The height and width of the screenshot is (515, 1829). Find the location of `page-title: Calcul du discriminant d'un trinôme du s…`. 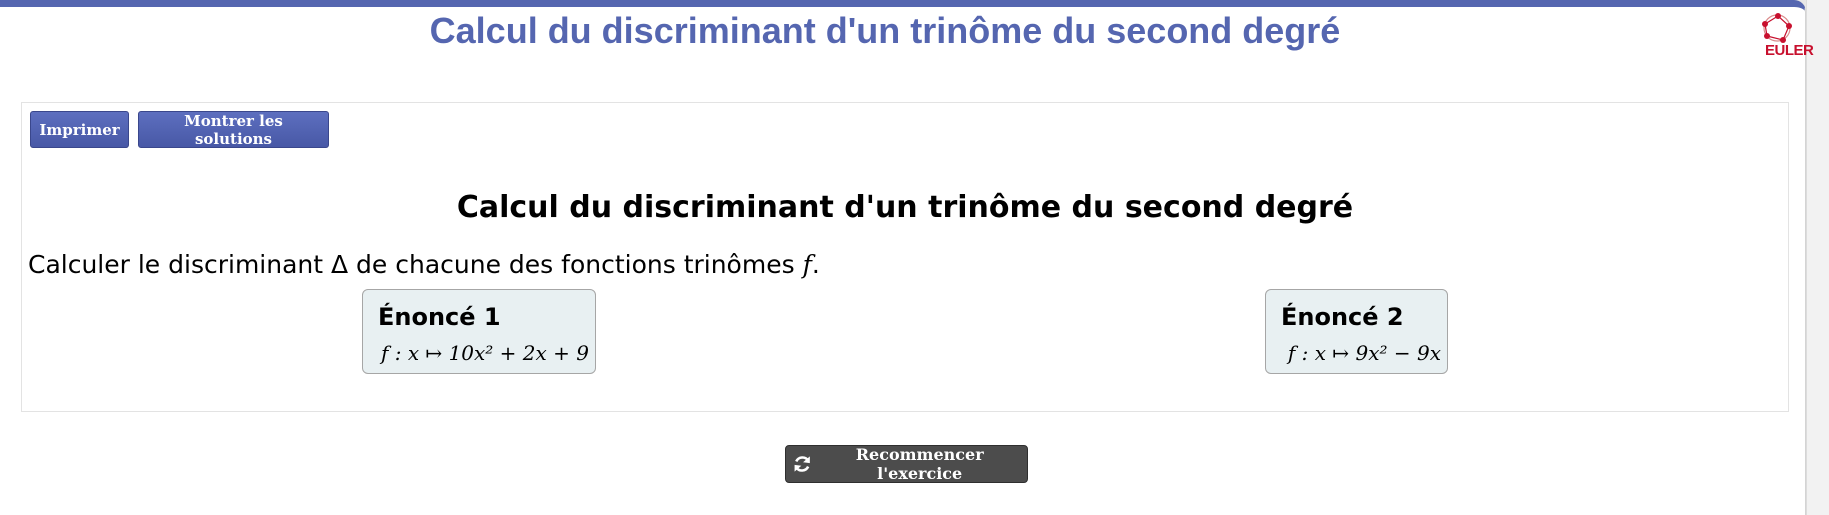

page-title: Calcul du discriminant d'un trinôme du s… is located at coordinates (885, 30).